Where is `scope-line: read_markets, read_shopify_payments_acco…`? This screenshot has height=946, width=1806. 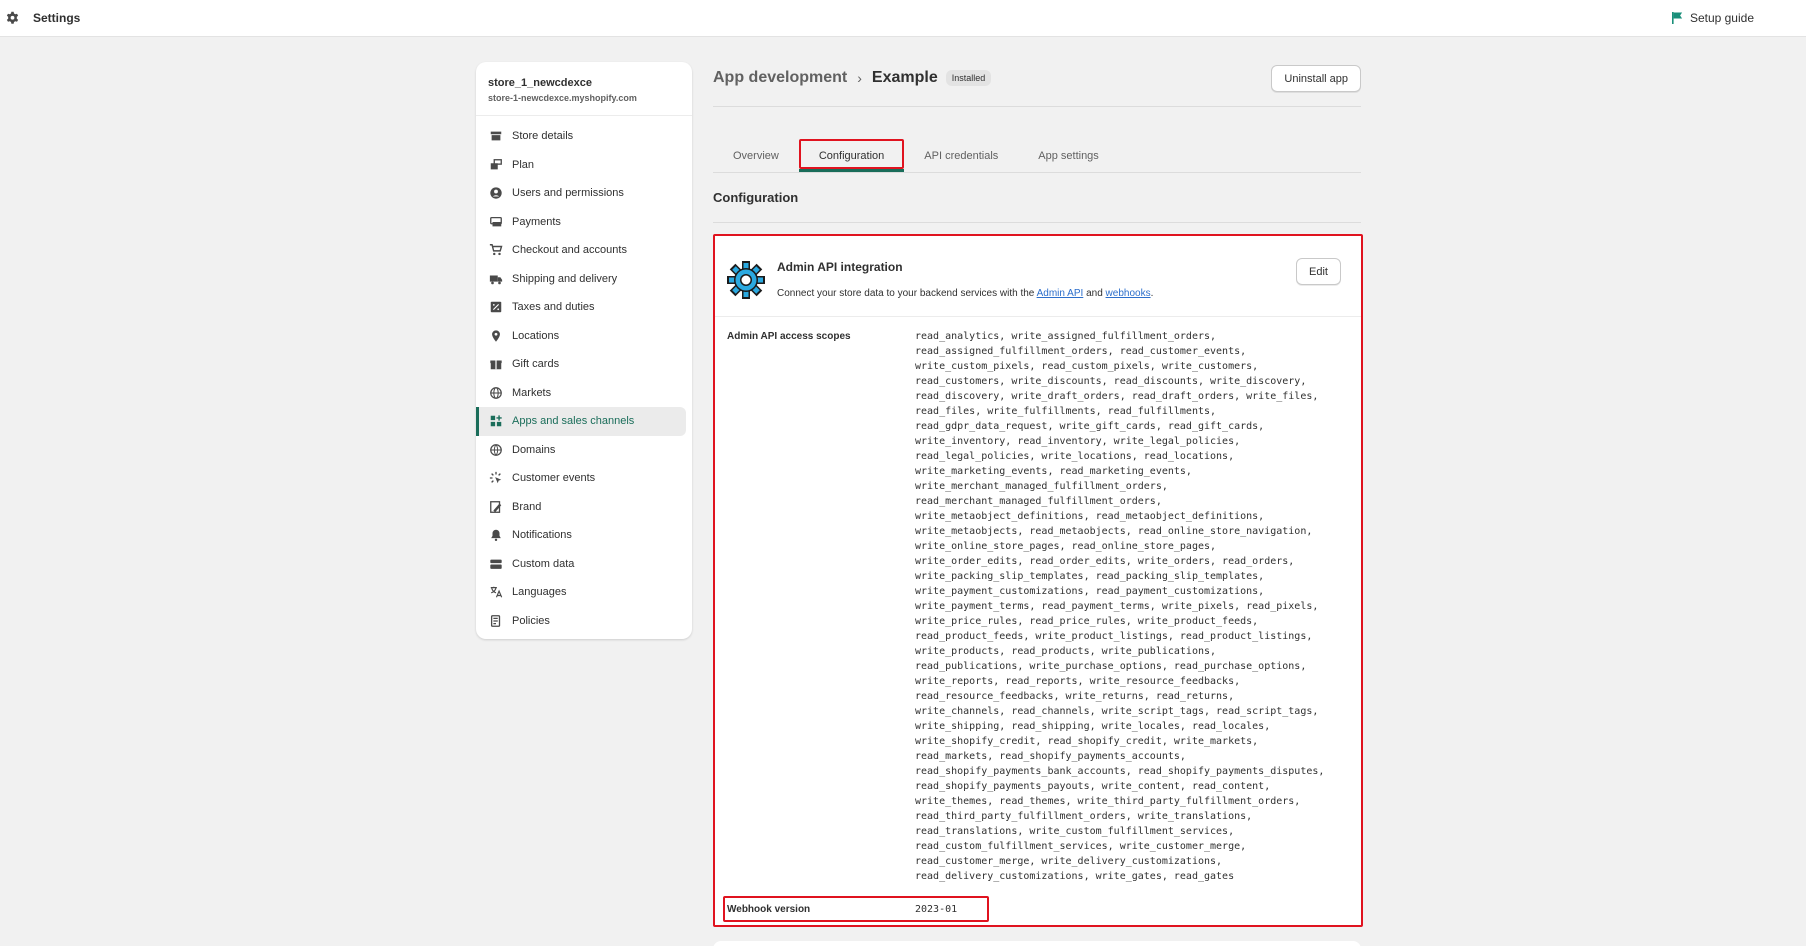 scope-line: read_markets, read_shopify_payments_acco… is located at coordinates (1050, 756).